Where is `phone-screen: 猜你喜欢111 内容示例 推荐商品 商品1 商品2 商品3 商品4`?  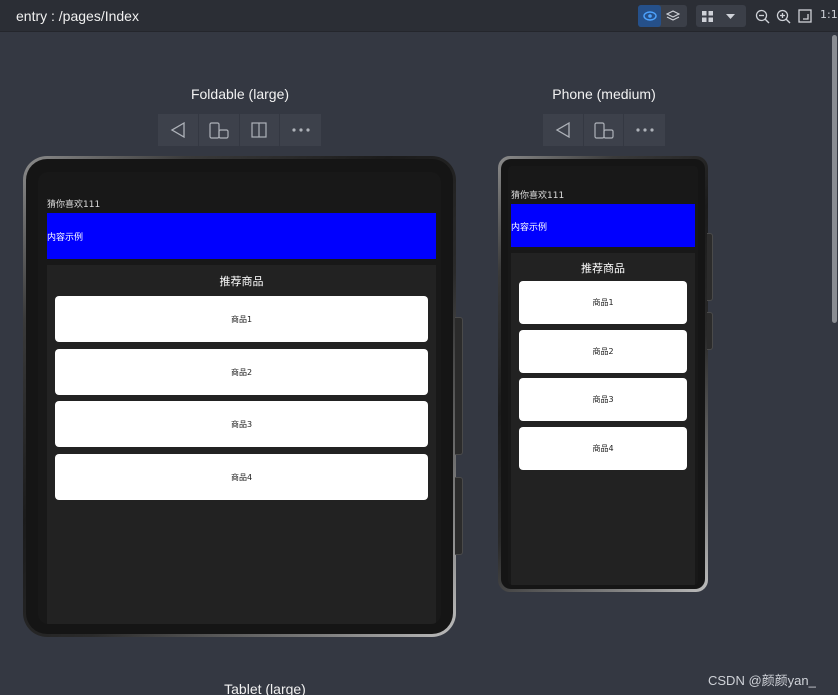 phone-screen: 猜你喜欢111 内容示例 推荐商品 商品1 商品2 商品3 商品4 is located at coordinates (603, 375).